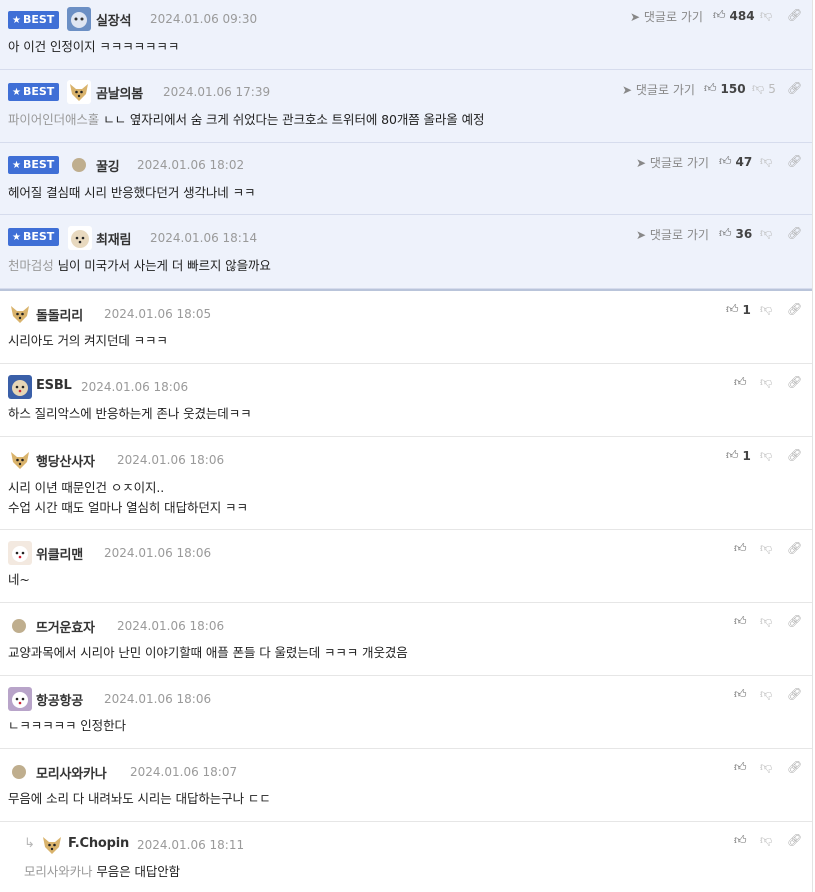 The width and height of the screenshot is (815, 892). What do you see at coordinates (59, 699) in the screenshot?
I see `nickname: 항공항공` at bounding box center [59, 699].